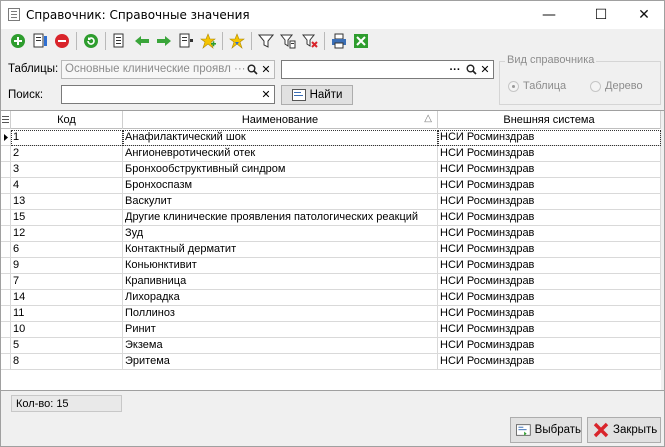 Image resolution: width=665 pixels, height=447 pixels. What do you see at coordinates (601, 15) in the screenshot?
I see `maximize-button: ☐` at bounding box center [601, 15].